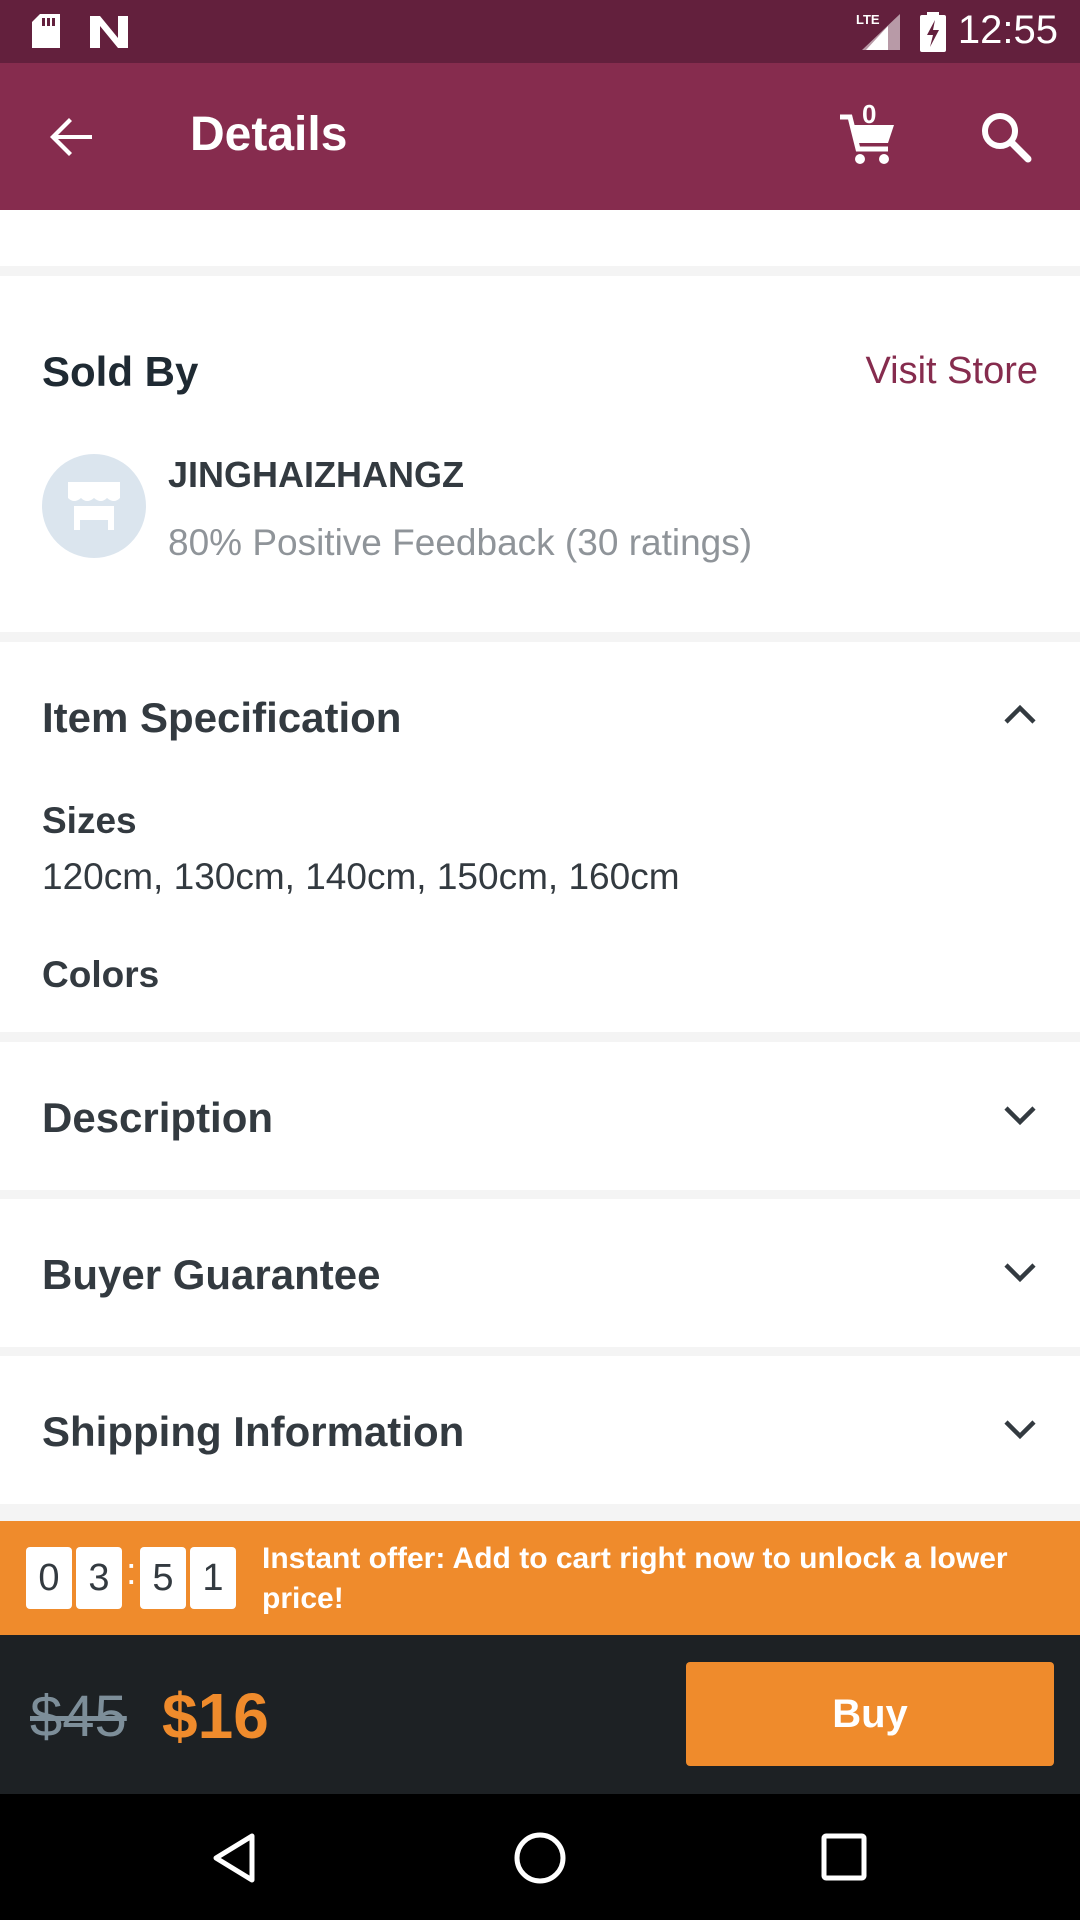 The height and width of the screenshot is (1920, 1080). Describe the element at coordinates (215, 1716) in the screenshot. I see `current-price: $16` at that location.